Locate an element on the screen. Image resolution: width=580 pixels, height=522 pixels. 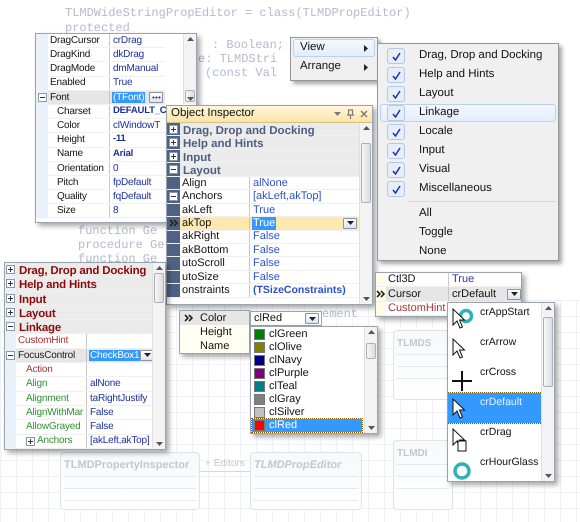
cursor-option: crCross is located at coordinates (495, 378).